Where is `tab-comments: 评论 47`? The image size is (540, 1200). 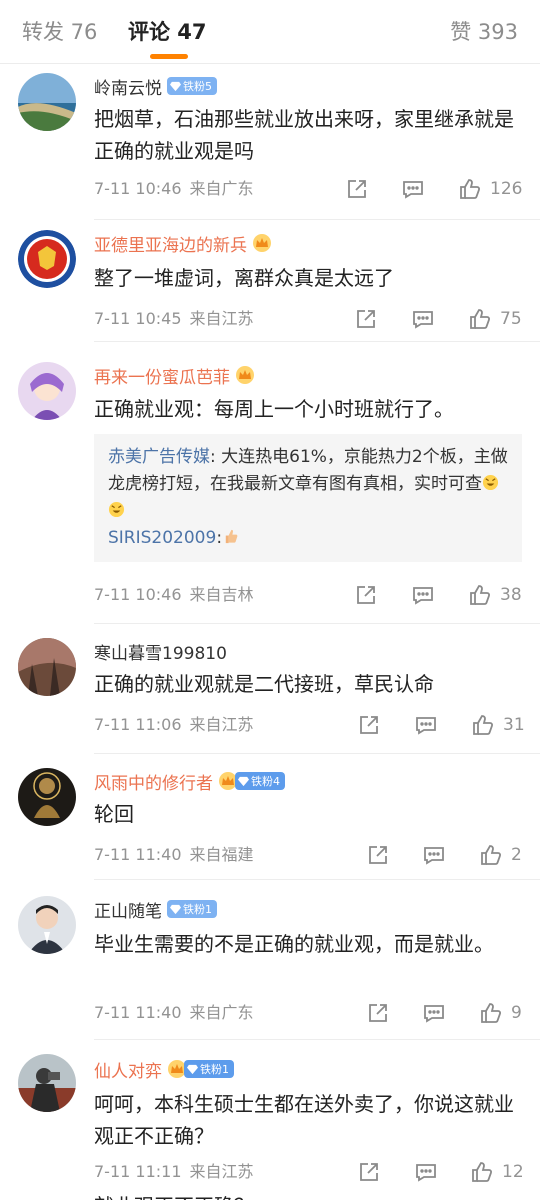
tab-comments: 评论 47 is located at coordinates (167, 32).